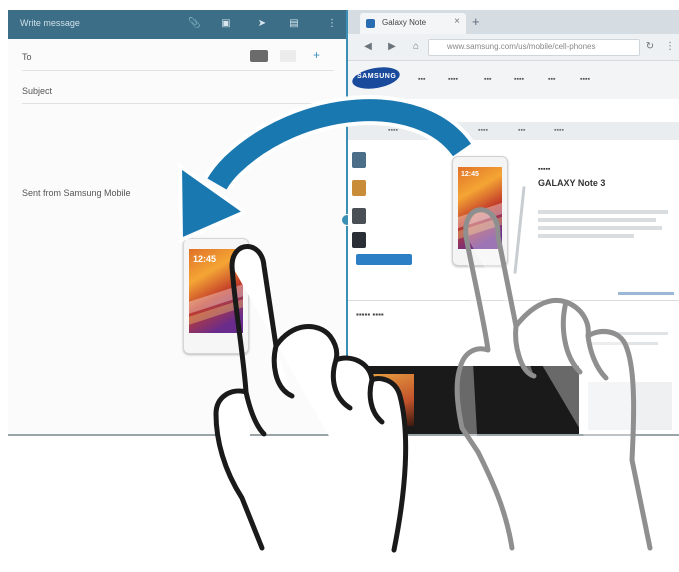 The height and width of the screenshot is (572, 679). I want to click on site-header: SAMSUNG ▪▪▪ ▪▪▪▪ ▪▪▪ ▪▪▪▪ ▪▪▪ ▪▪▪▪, so click(513, 80).